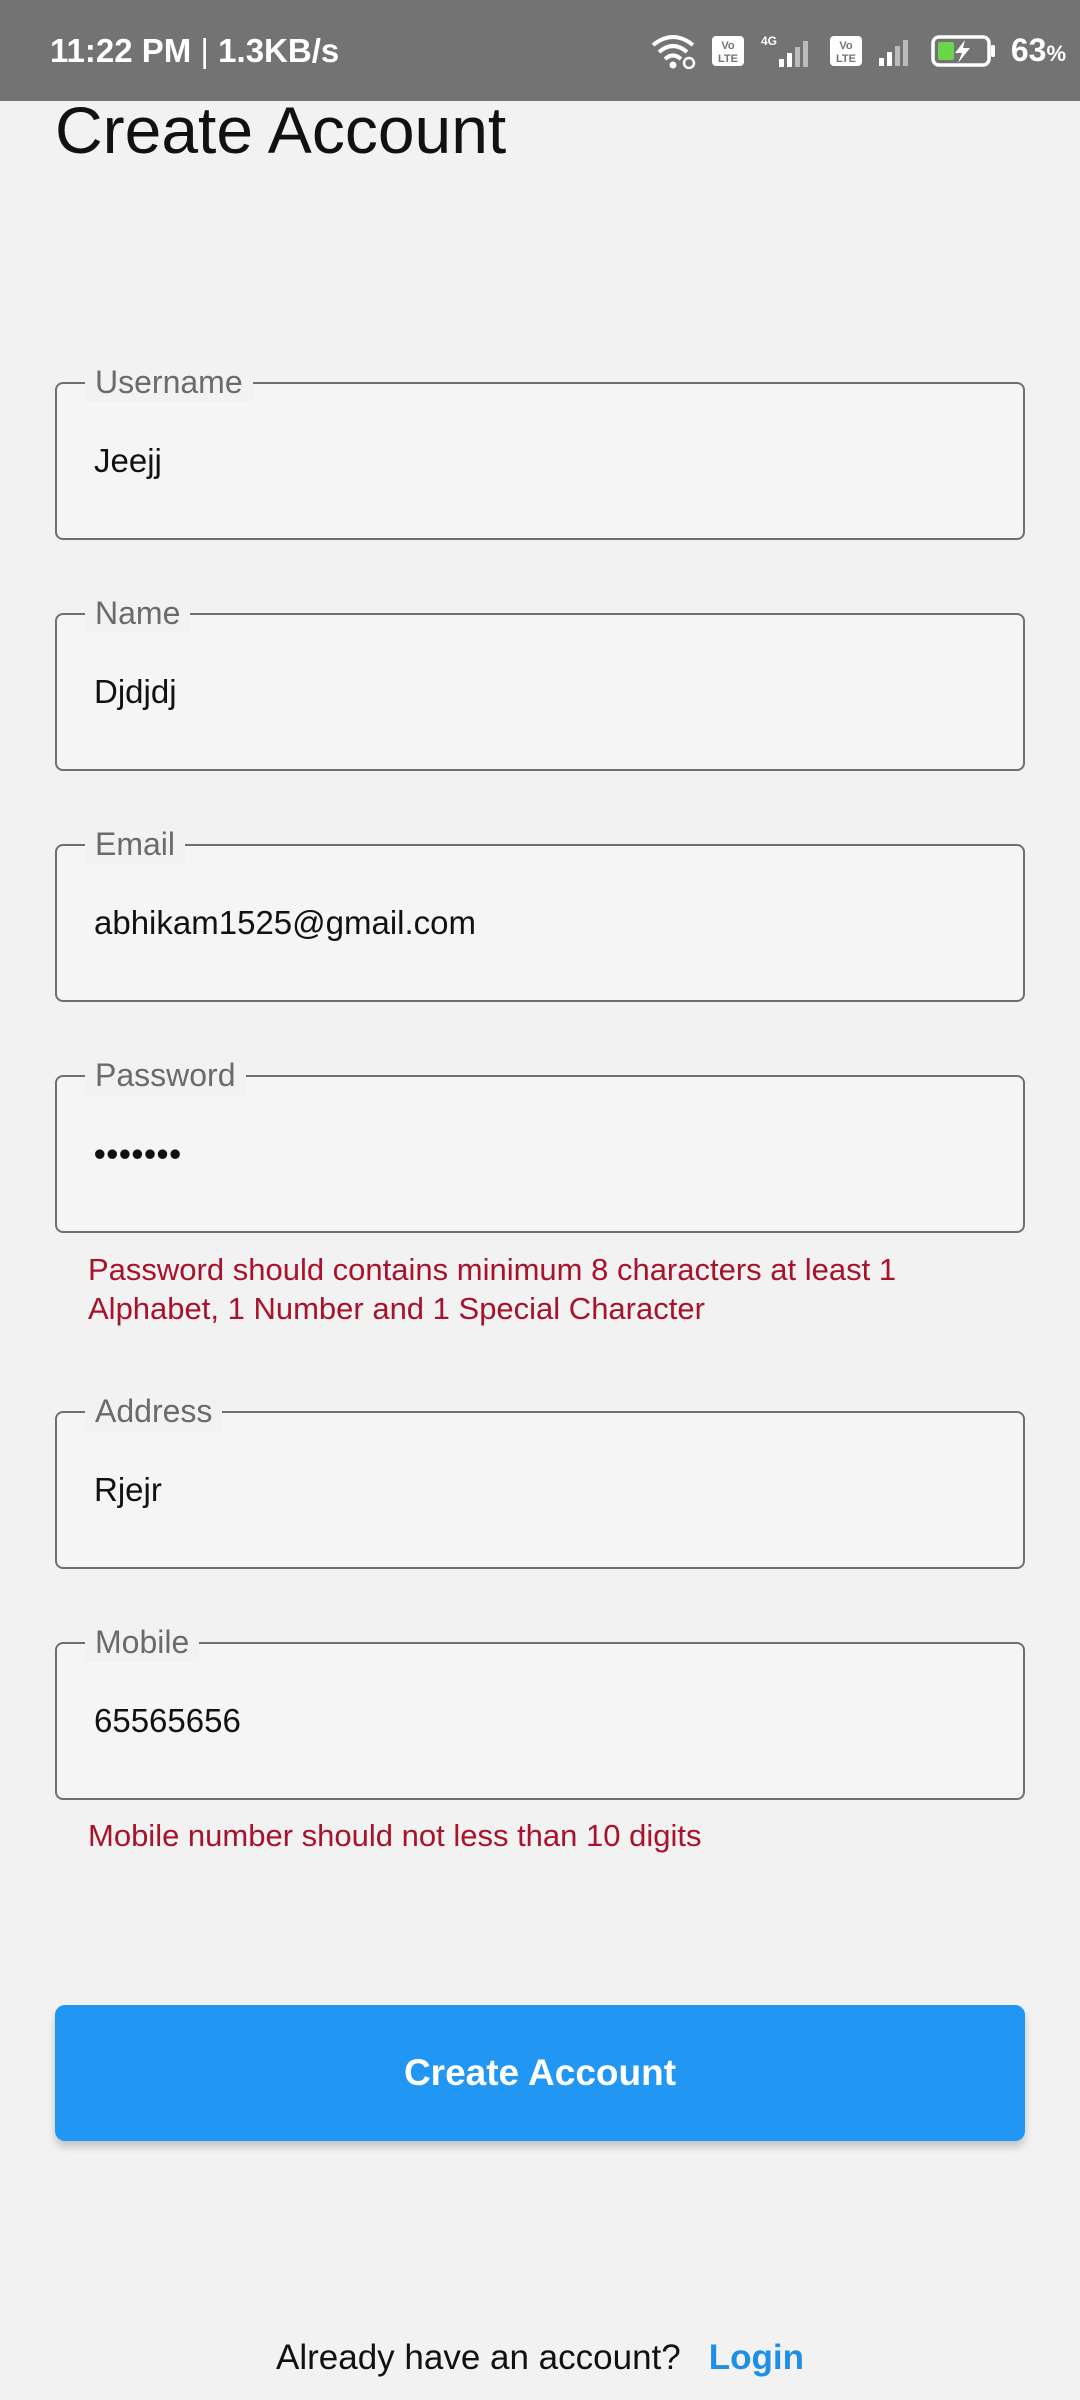 Image resolution: width=1080 pixels, height=2400 pixels. I want to click on volte-icon-2: Vo LTE, so click(846, 51).